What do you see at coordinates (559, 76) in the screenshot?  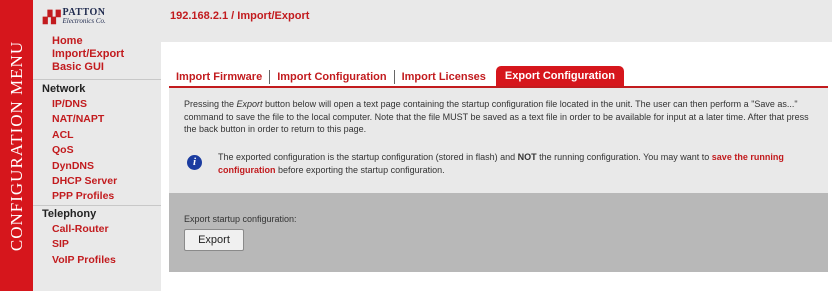 I see `tab-export-configuration: Export Configuration` at bounding box center [559, 76].